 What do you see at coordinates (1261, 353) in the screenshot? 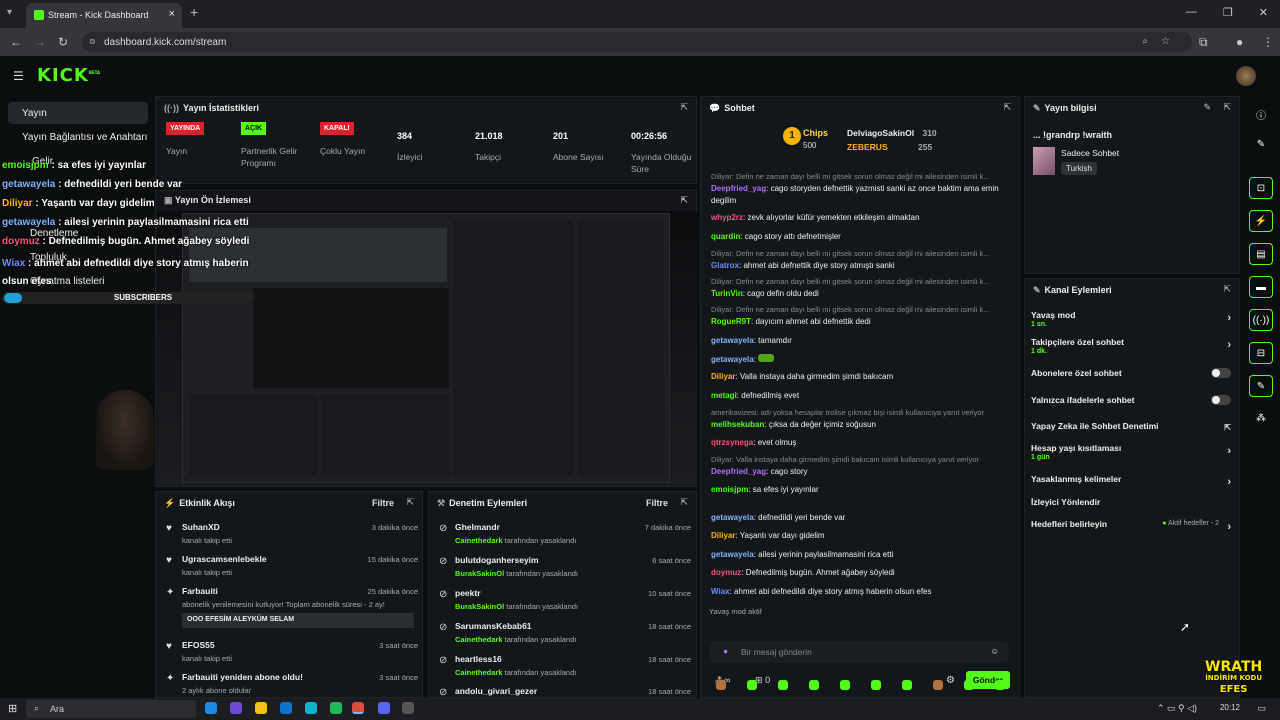
I see `moderation-toggle-icon: ⊟` at bounding box center [1261, 353].